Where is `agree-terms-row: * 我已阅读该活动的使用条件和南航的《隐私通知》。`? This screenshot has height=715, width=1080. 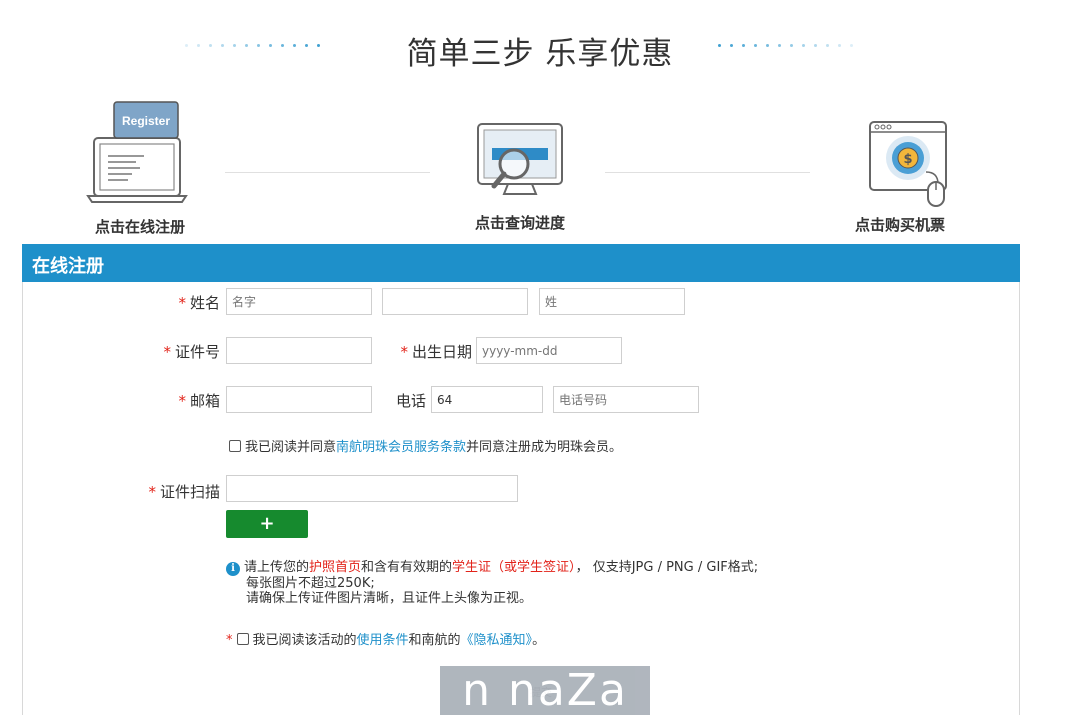 agree-terms-row: * 我已阅读该活动的使用条件和南航的《隐私通知》。 is located at coordinates (386, 640).